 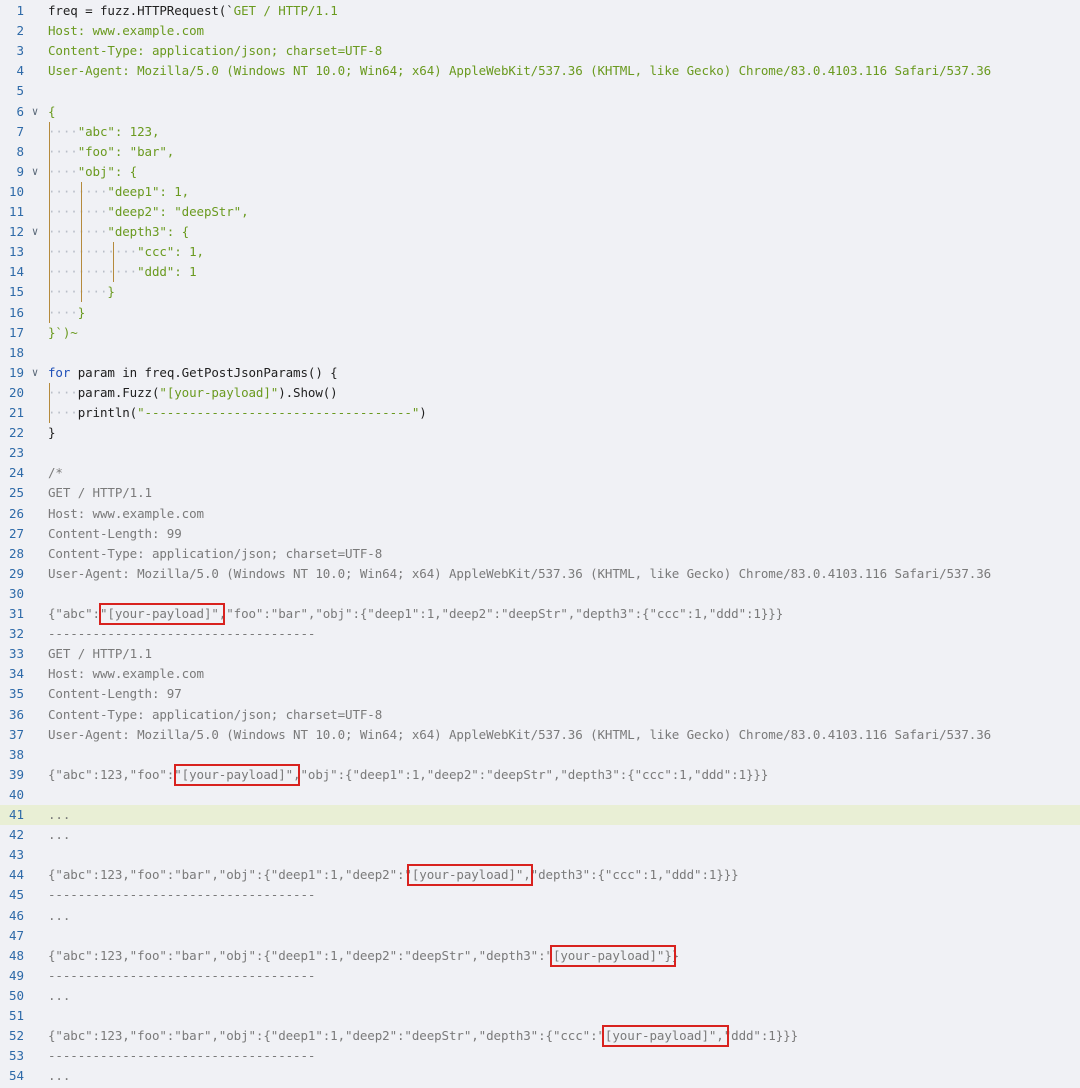 I want to click on code-line: 22}, so click(x=540, y=433).